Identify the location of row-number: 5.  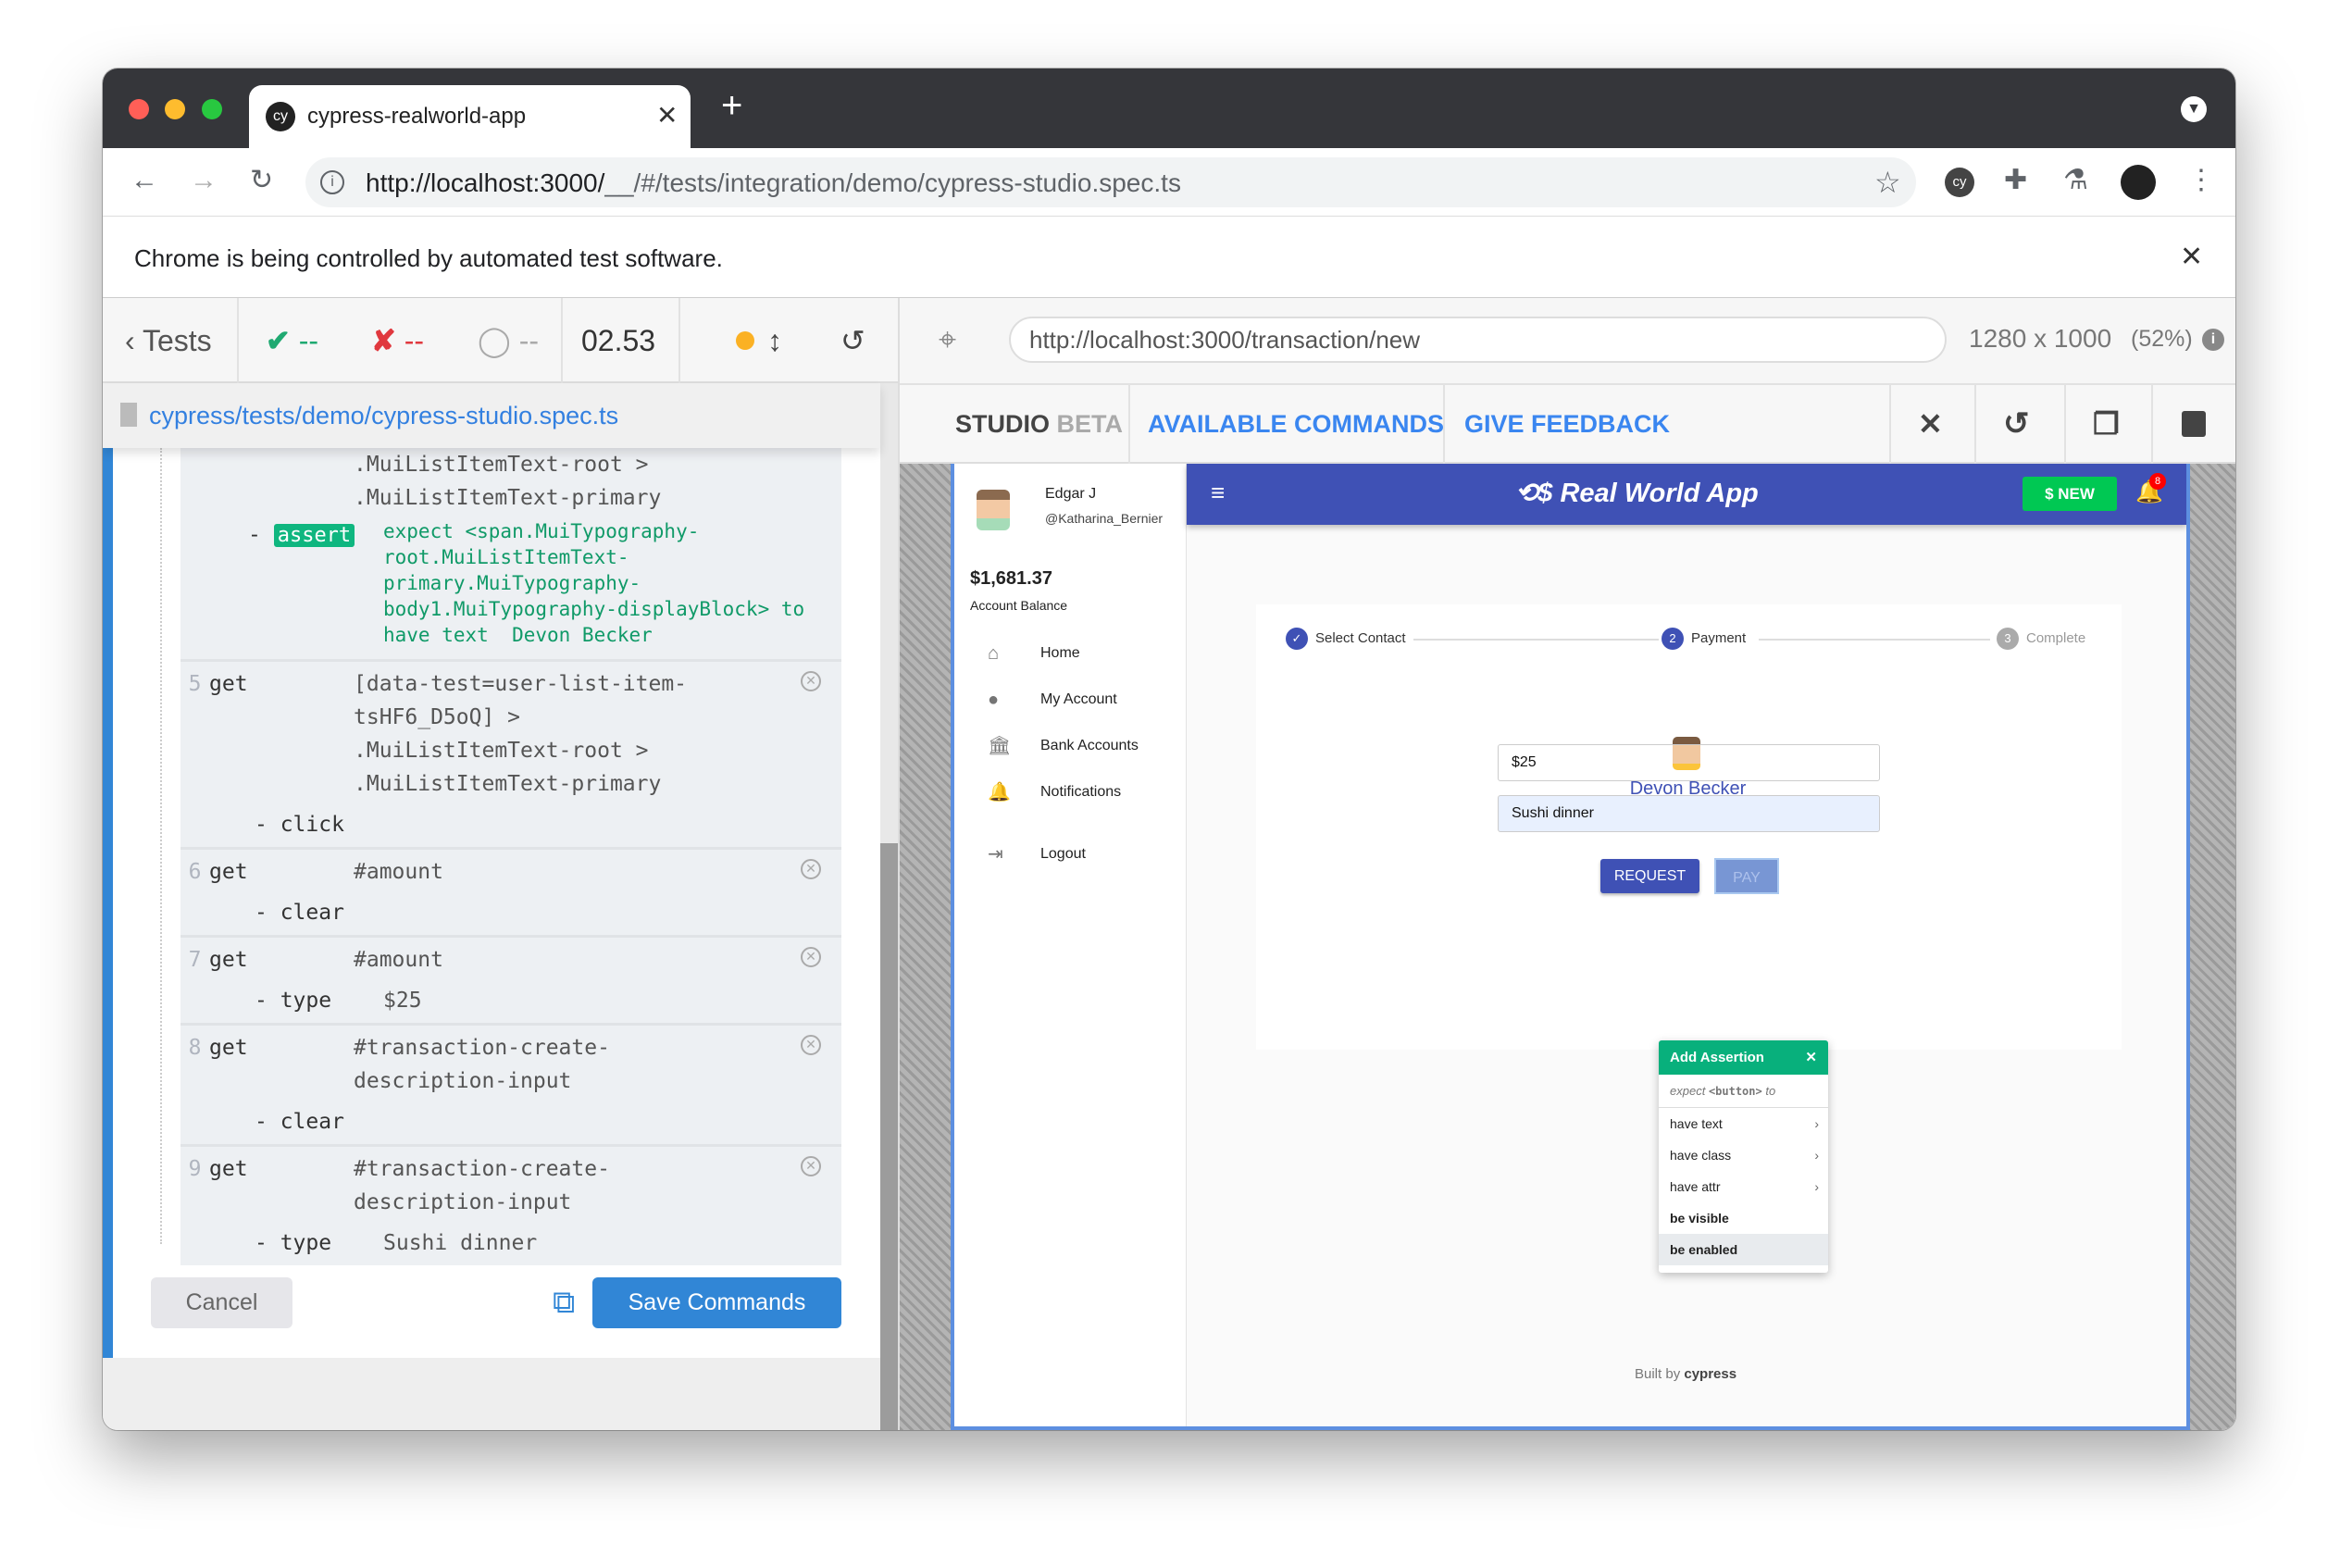
(195, 684).